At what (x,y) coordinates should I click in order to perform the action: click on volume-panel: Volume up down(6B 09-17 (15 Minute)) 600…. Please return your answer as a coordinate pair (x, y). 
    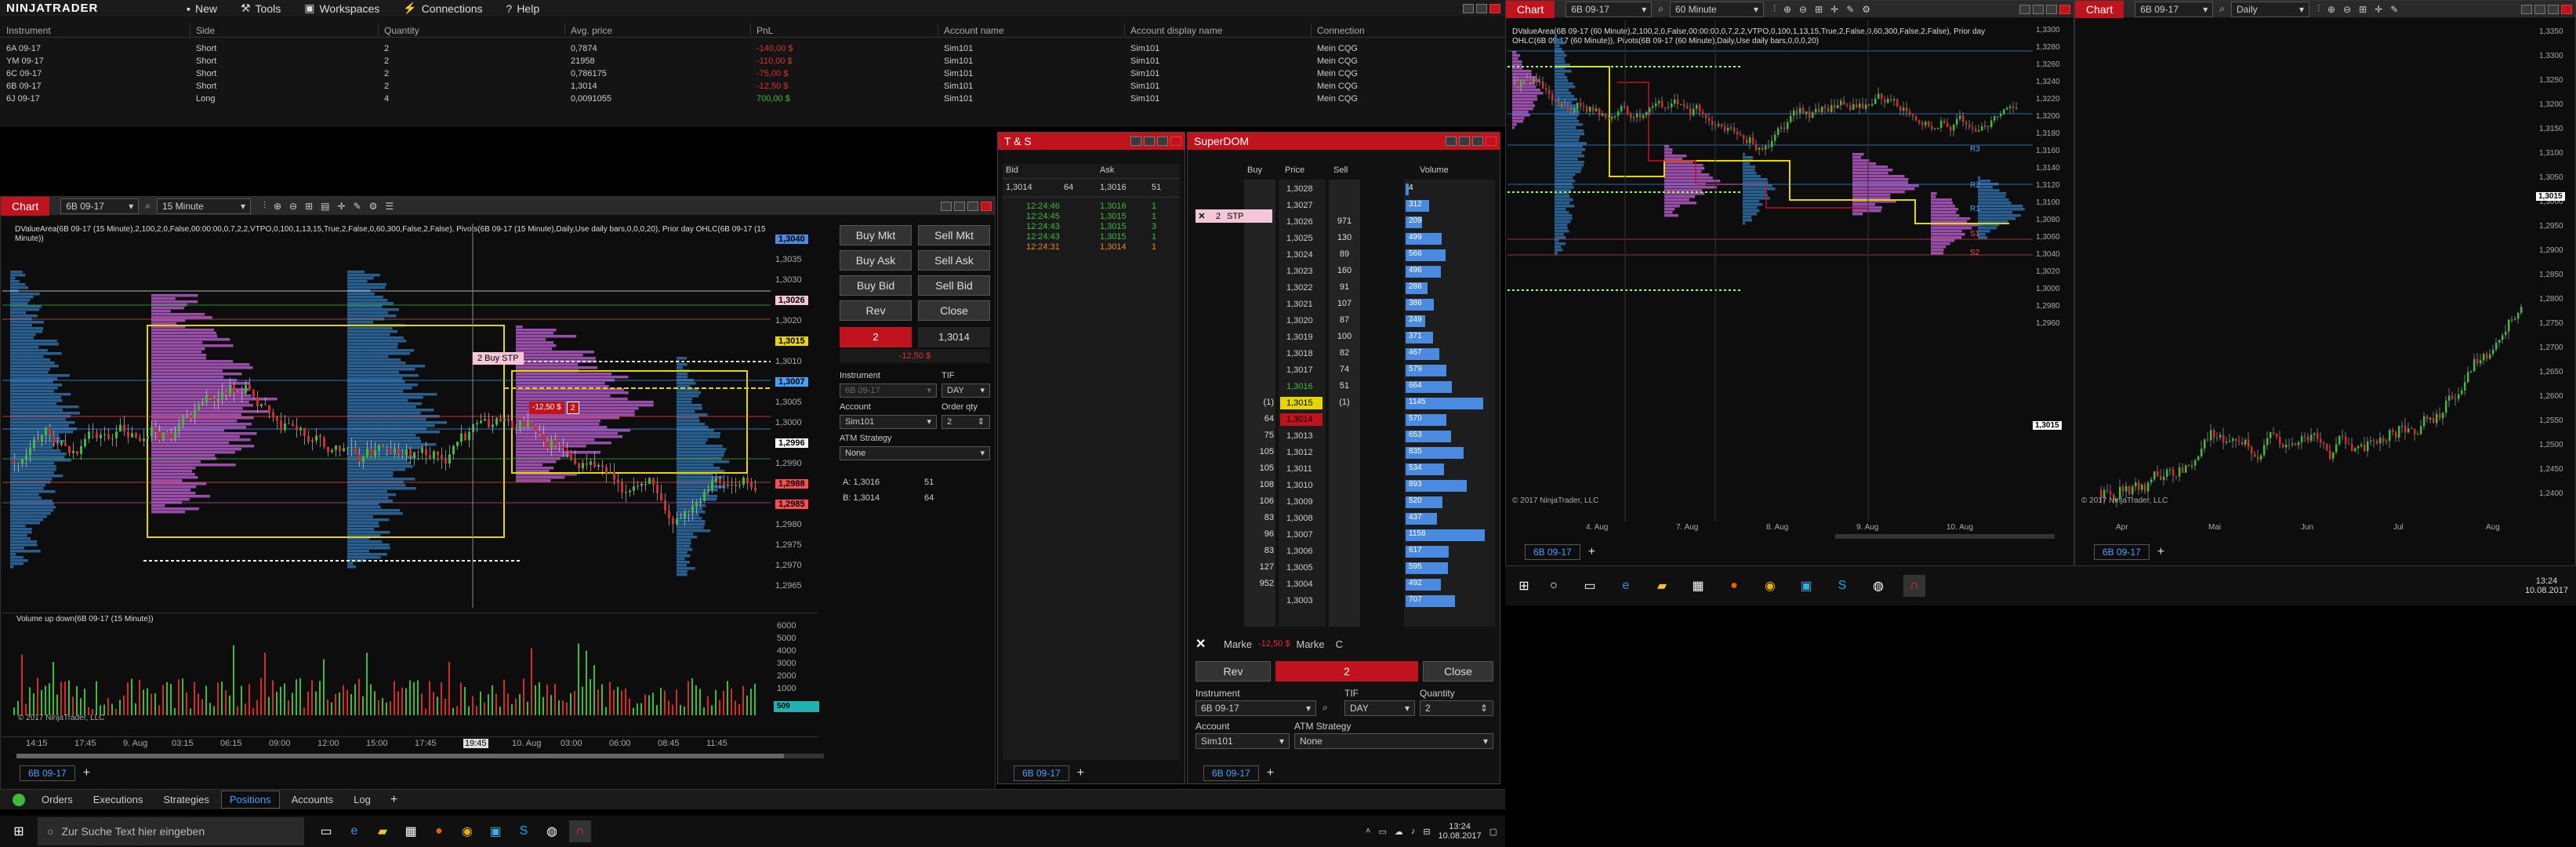
    Looking at the image, I should click on (411, 667).